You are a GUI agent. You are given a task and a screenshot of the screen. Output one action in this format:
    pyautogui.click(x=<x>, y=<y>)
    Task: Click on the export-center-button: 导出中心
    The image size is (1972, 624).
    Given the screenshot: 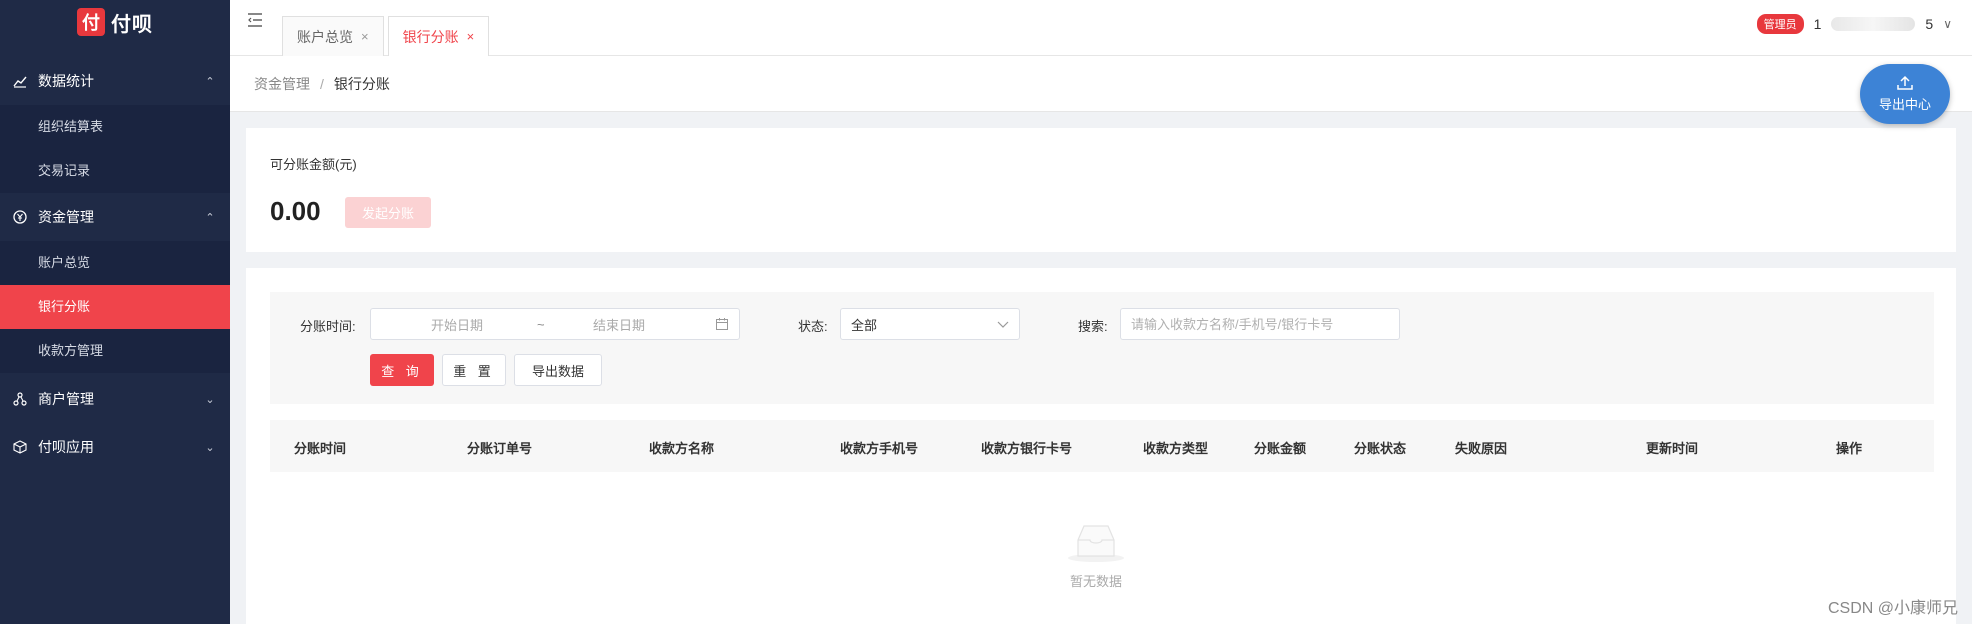 What is the action you would take?
    pyautogui.click(x=1905, y=94)
    